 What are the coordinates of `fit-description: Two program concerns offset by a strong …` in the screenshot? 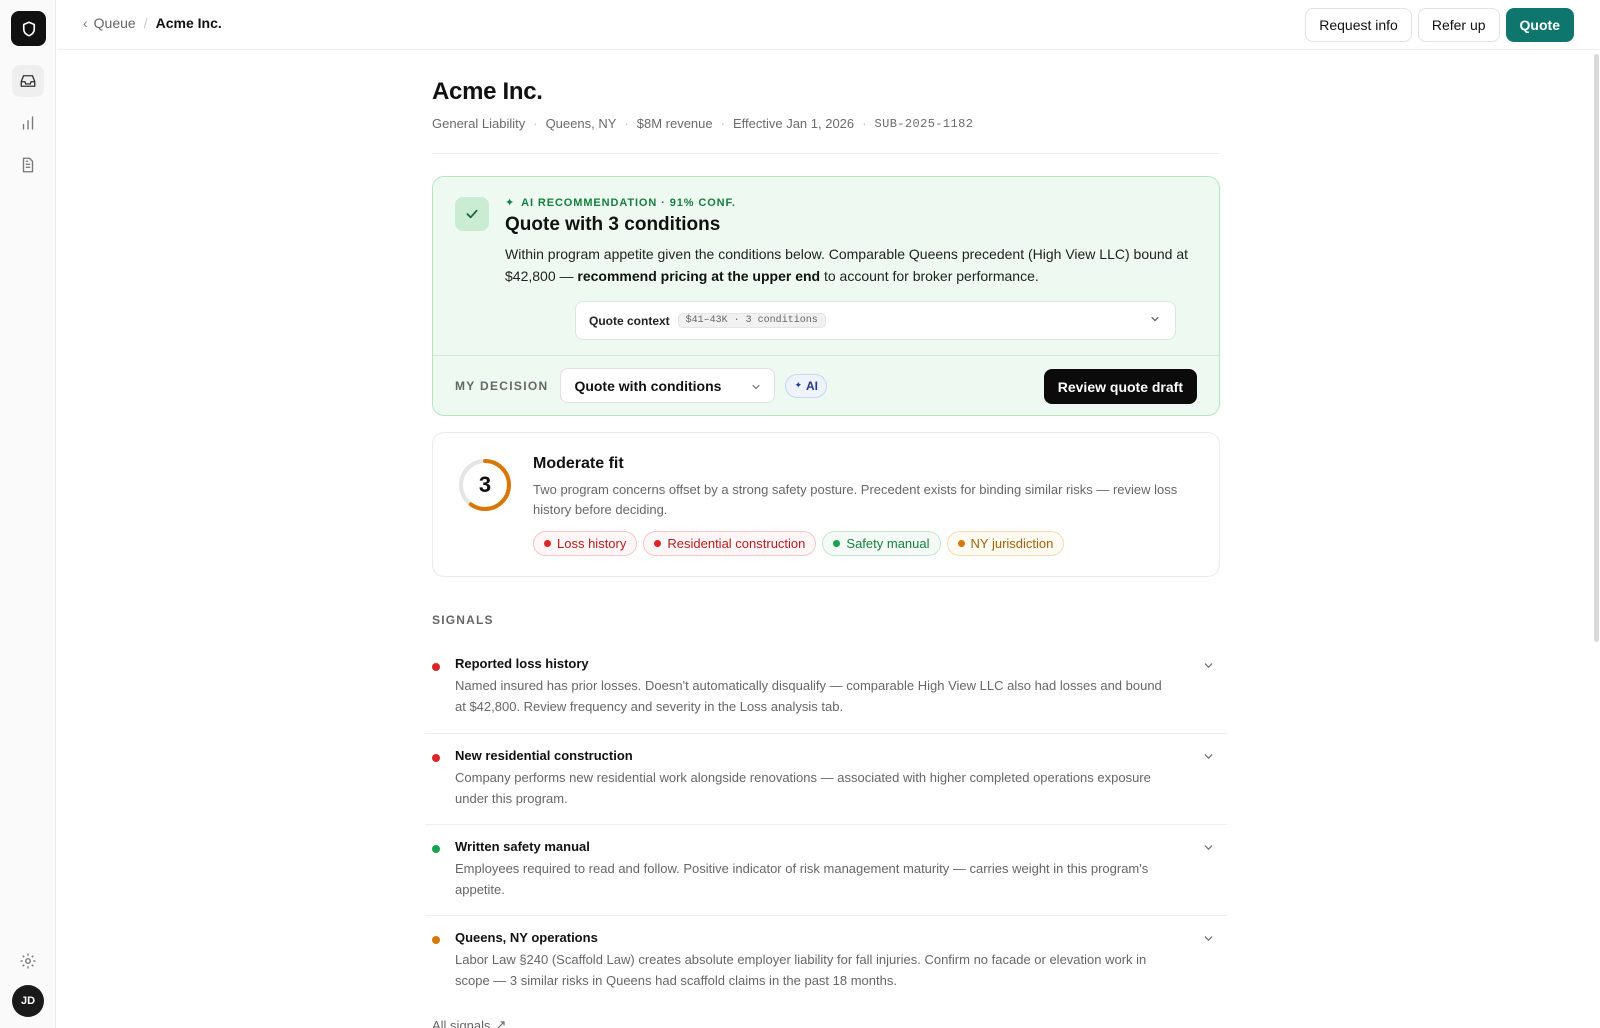 It's located at (855, 499).